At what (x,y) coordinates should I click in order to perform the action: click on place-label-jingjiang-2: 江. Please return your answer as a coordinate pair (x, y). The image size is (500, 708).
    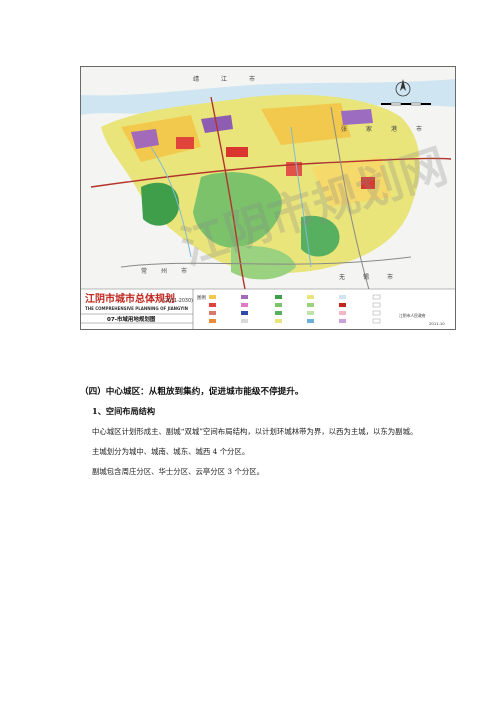
    Looking at the image, I should click on (224, 79).